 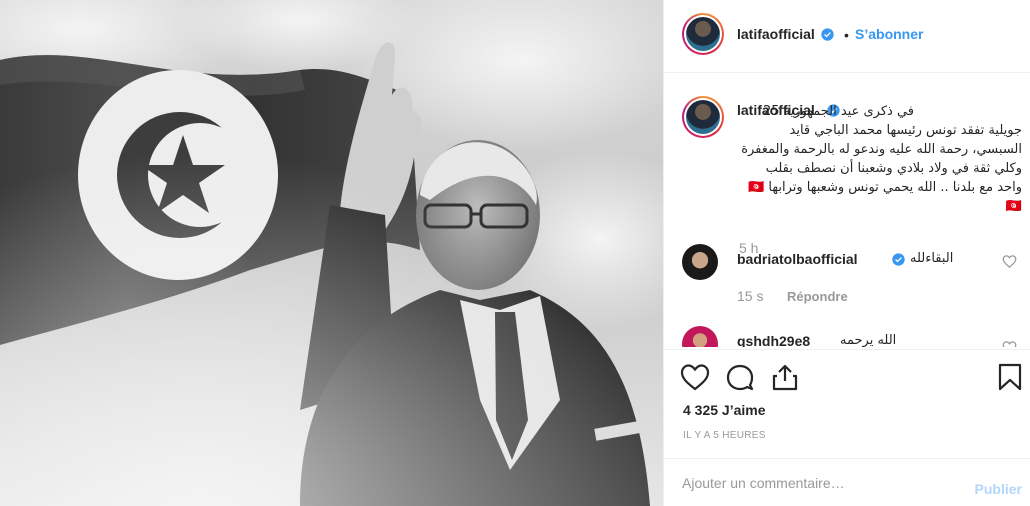 I want to click on comment-composer: Publier, so click(x=847, y=482).